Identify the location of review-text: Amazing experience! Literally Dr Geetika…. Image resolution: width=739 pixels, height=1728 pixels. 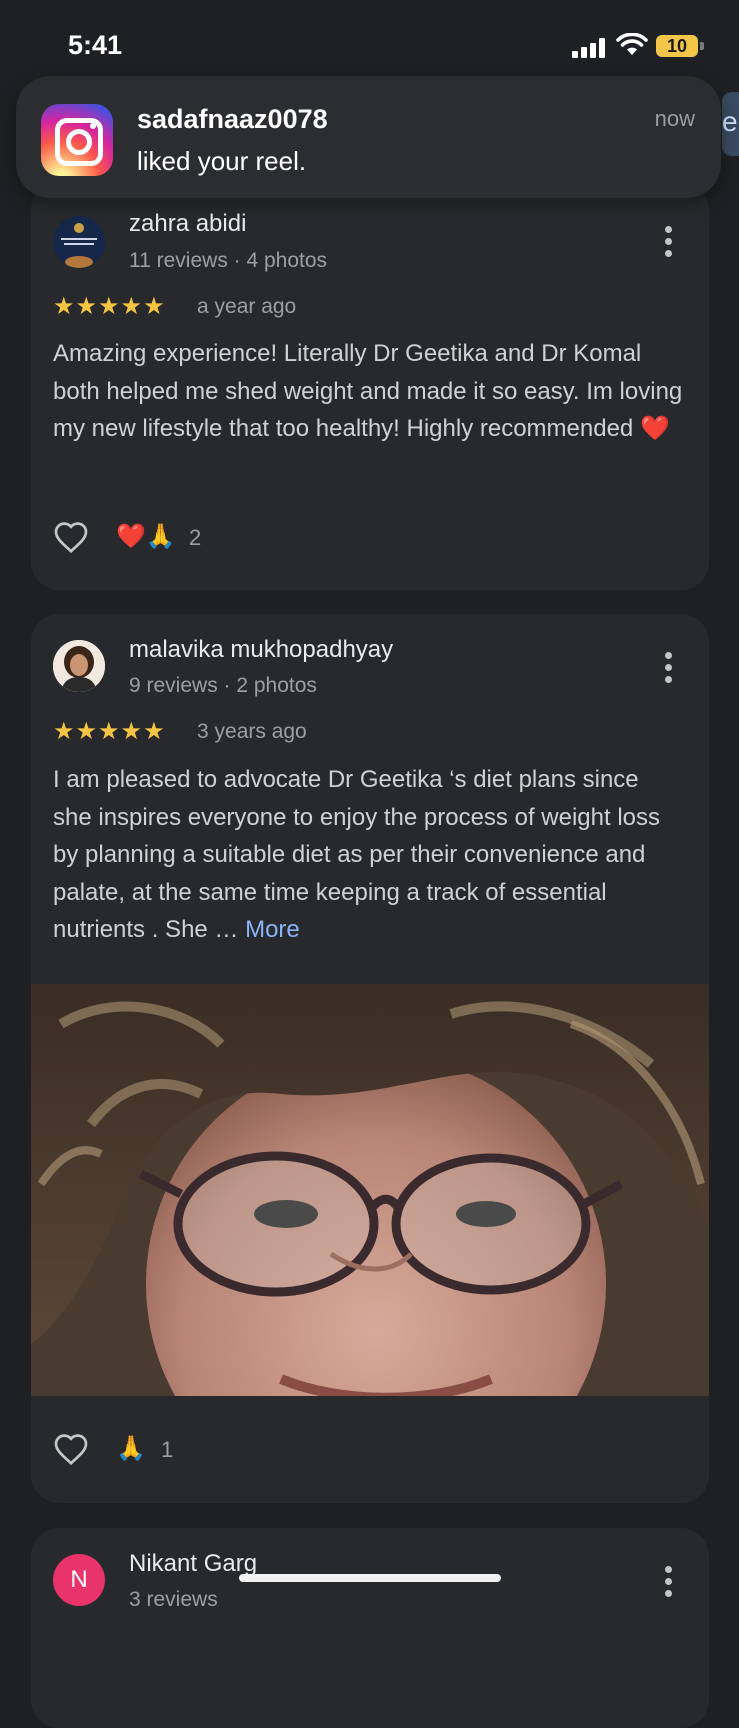
(368, 391).